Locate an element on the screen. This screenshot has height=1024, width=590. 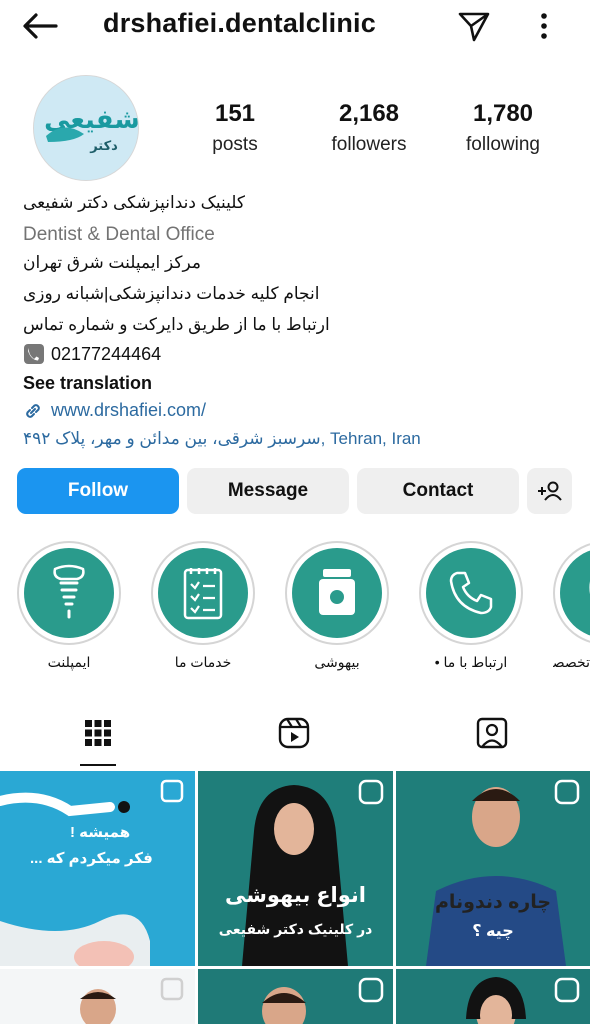
contact-button: Contact is located at coordinates (438, 491).